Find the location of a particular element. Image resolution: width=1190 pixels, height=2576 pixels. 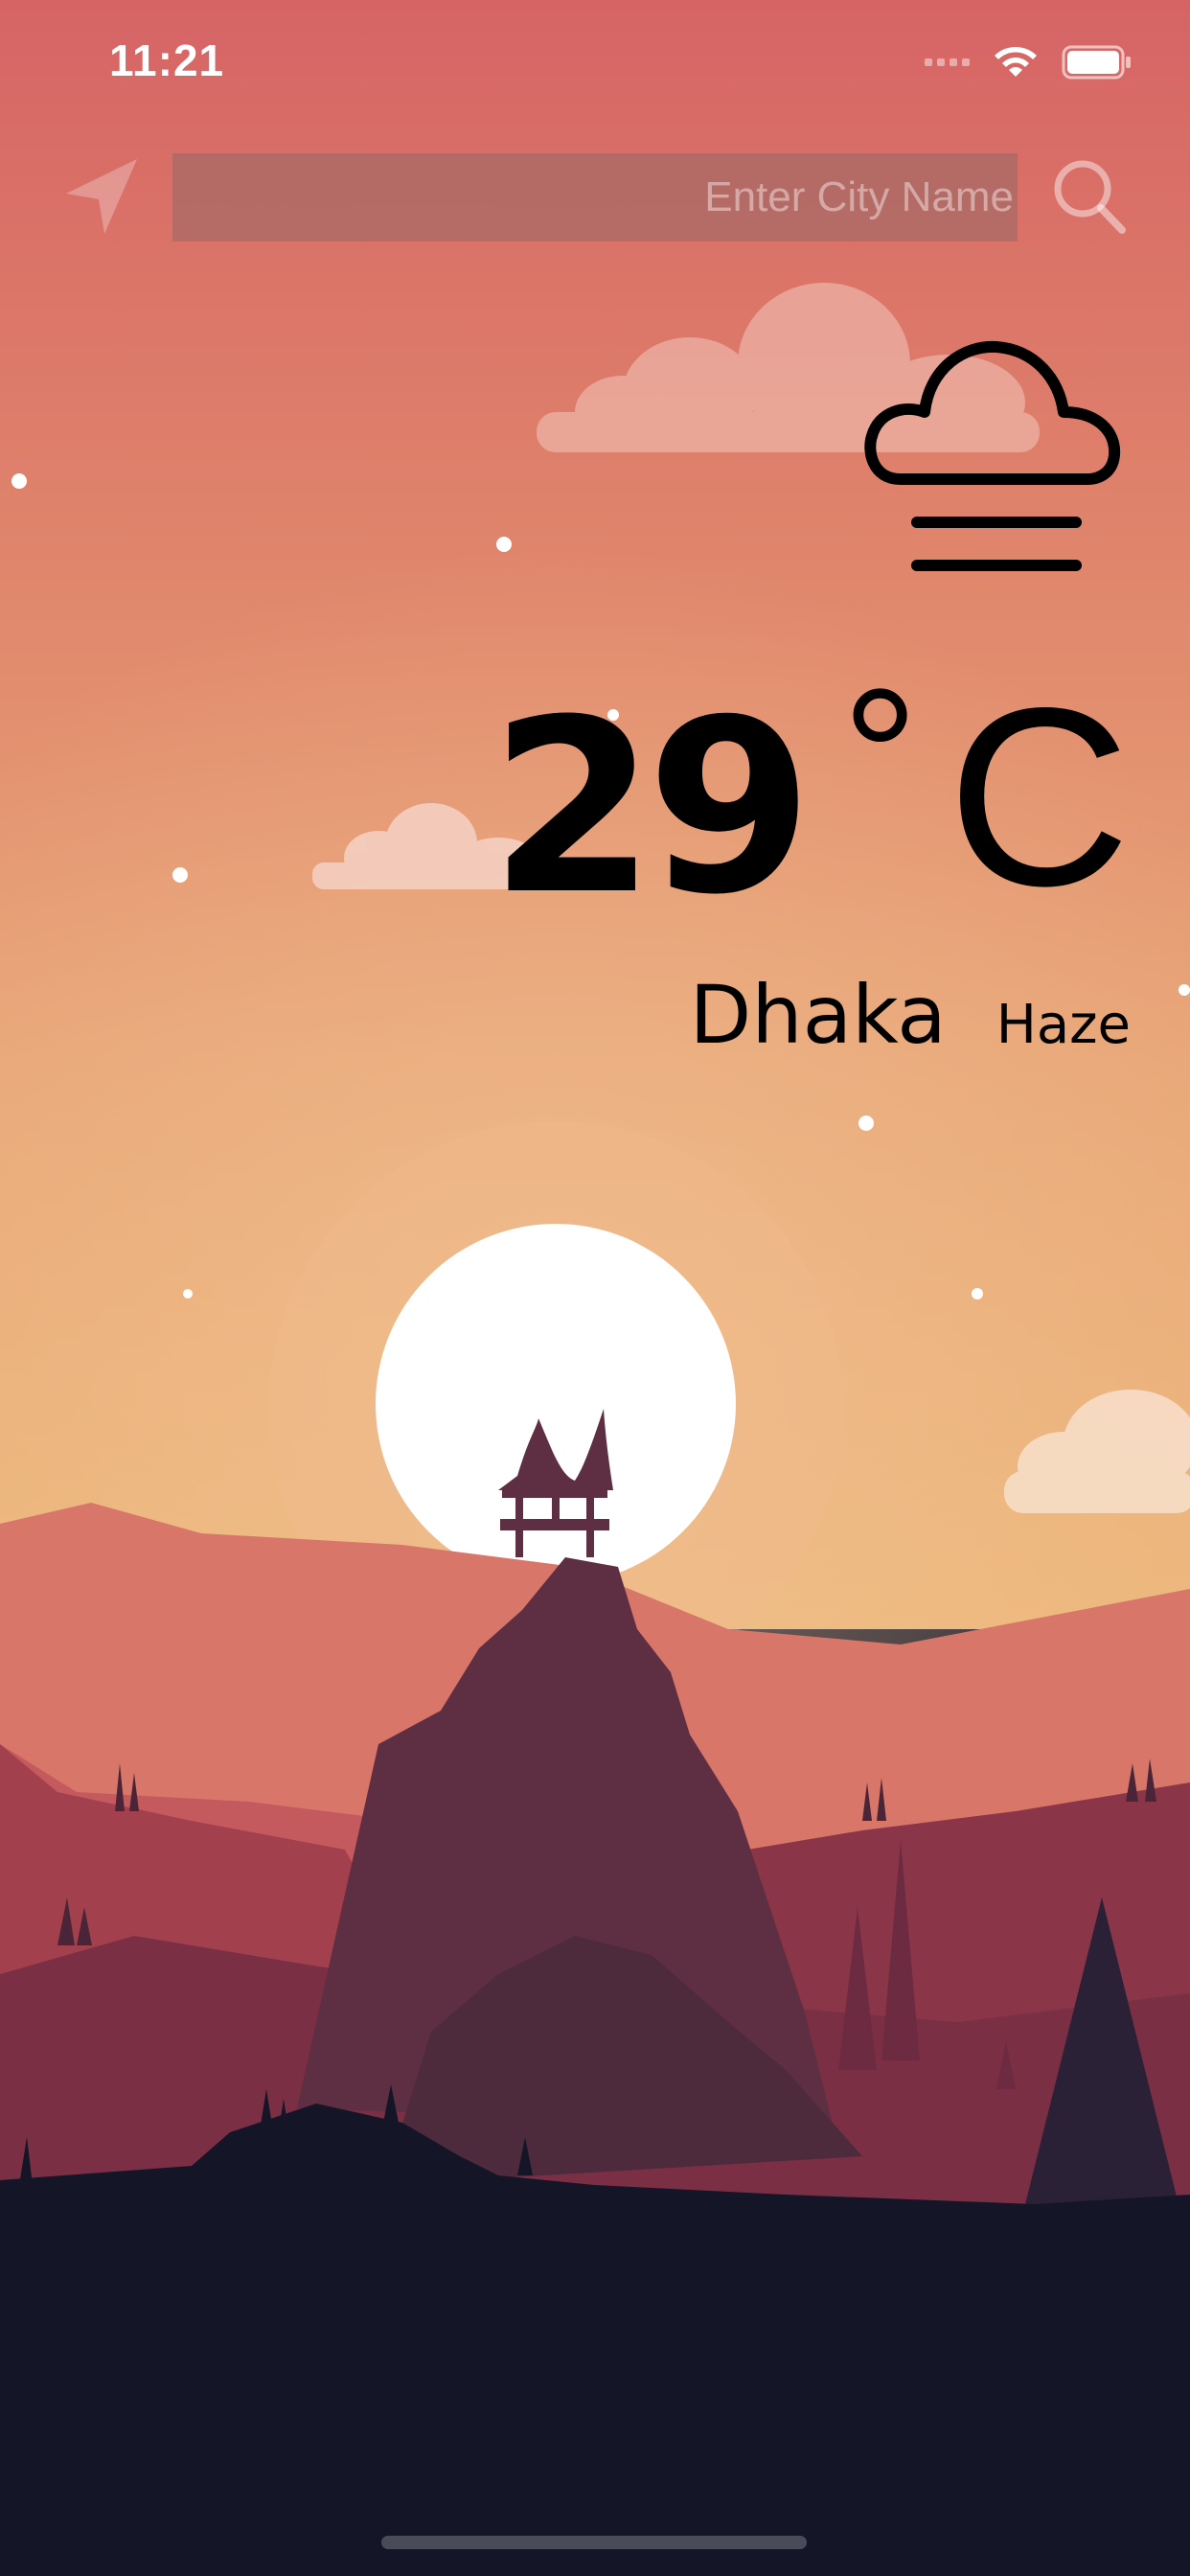

location-row: Dhaka Haze is located at coordinates (911, 1015).